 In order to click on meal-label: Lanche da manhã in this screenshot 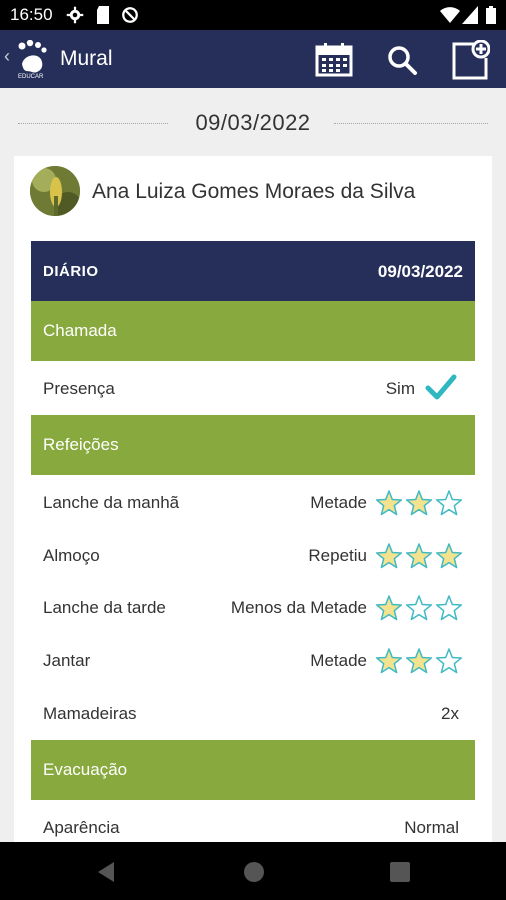, I will do `click(111, 502)`.